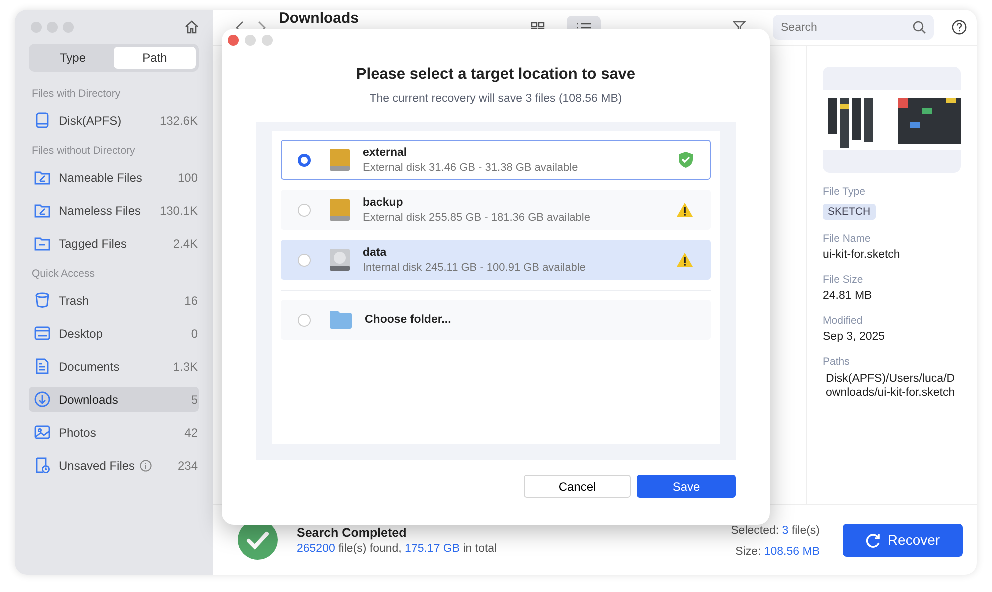 Image resolution: width=992 pixels, height=592 pixels. Describe the element at coordinates (777, 552) in the screenshot. I see `selected-size: Size: 108.56 MB` at that location.